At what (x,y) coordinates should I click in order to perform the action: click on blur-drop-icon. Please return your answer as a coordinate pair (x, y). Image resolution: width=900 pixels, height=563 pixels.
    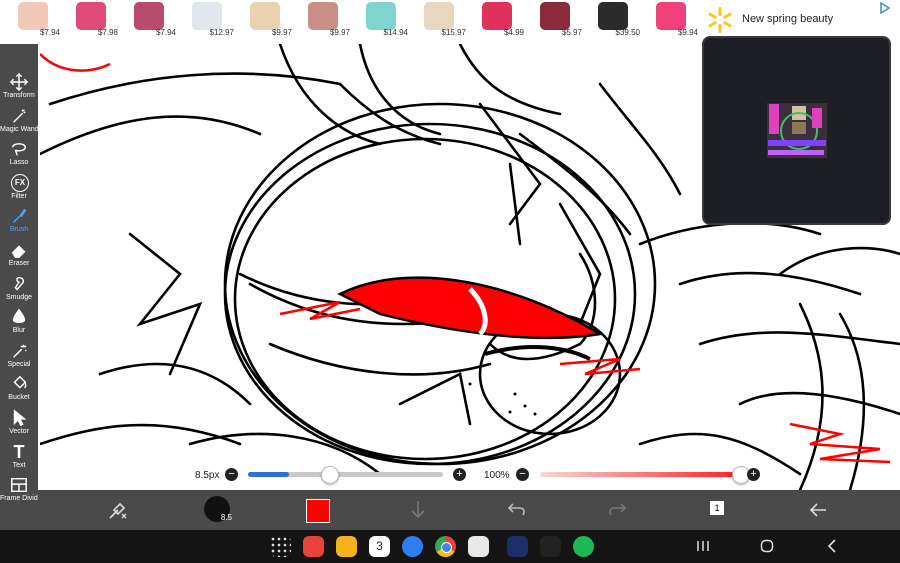
    Looking at the image, I should click on (19, 316).